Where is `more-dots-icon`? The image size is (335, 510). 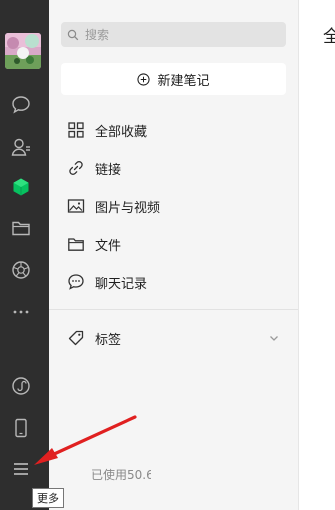 more-dots-icon is located at coordinates (21, 312).